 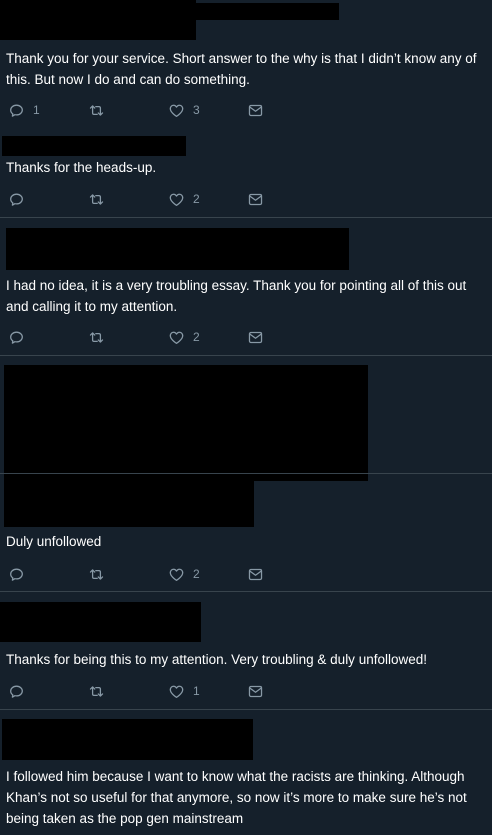 What do you see at coordinates (267, 11) in the screenshot?
I see `redacted-author-handle` at bounding box center [267, 11].